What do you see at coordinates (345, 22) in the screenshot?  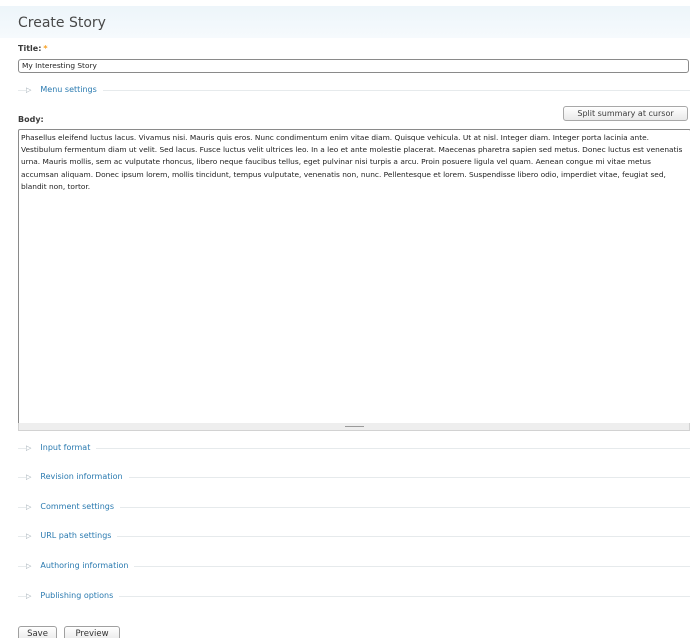 I see `page-header: Create Story` at bounding box center [345, 22].